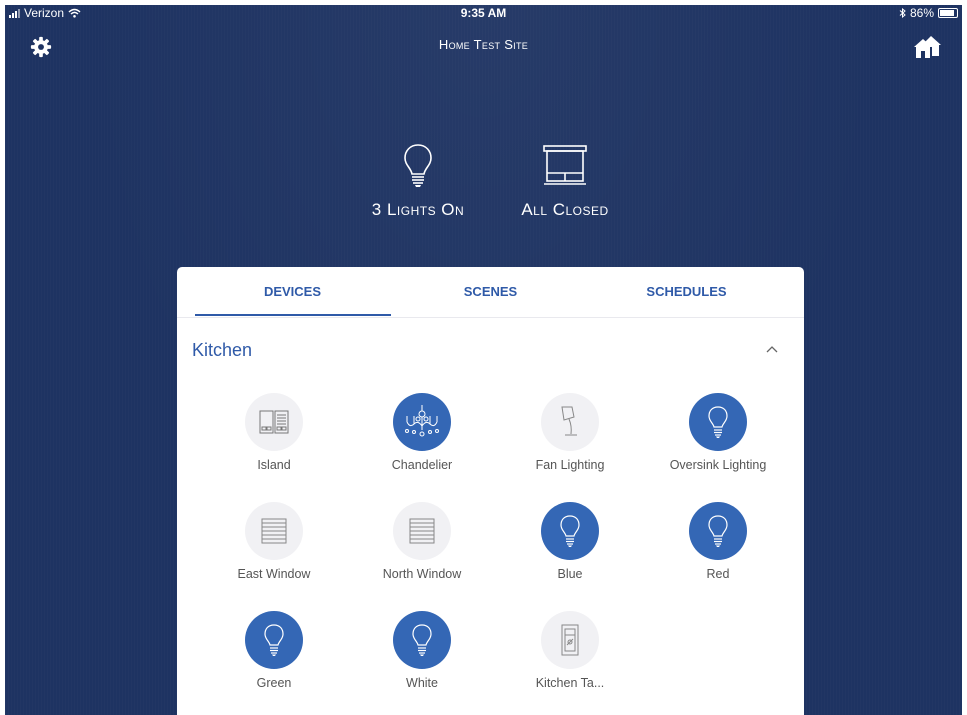 This screenshot has width=967, height=715. Describe the element at coordinates (948, 13) in the screenshot. I see `battery-icon` at that location.